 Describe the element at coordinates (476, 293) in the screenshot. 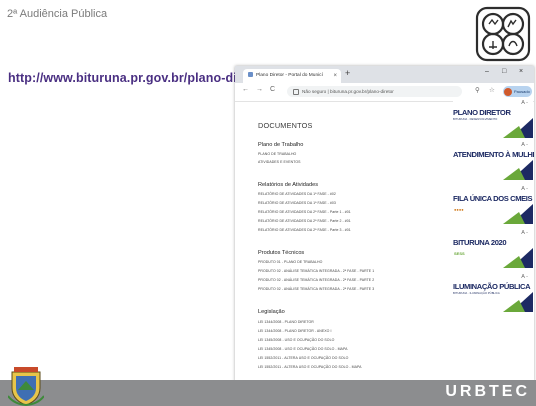

I see `banner-subtitle: BITURUNA · ILUMINAÇÃO PÚBLICA` at that location.